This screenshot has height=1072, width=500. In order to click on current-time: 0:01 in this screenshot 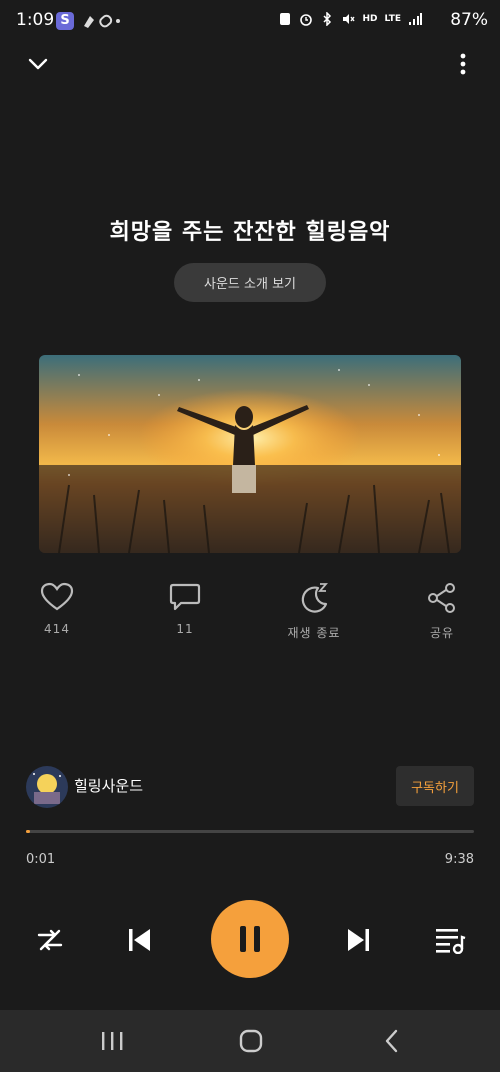, I will do `click(41, 859)`.